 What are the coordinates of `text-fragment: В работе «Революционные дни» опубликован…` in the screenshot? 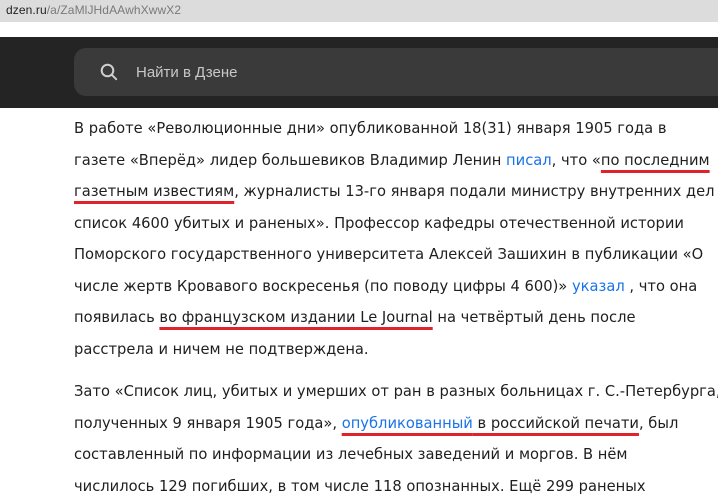 It's located at (370, 128).